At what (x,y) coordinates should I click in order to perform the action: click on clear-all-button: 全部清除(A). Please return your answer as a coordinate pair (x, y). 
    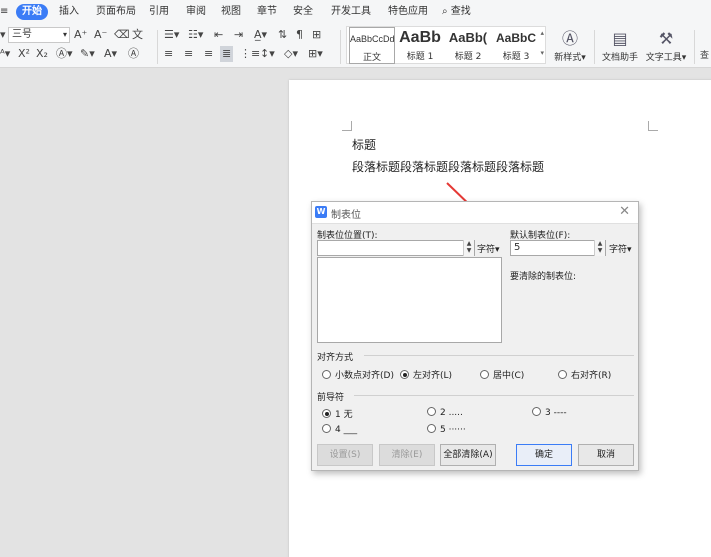
    Looking at the image, I should click on (468, 455).